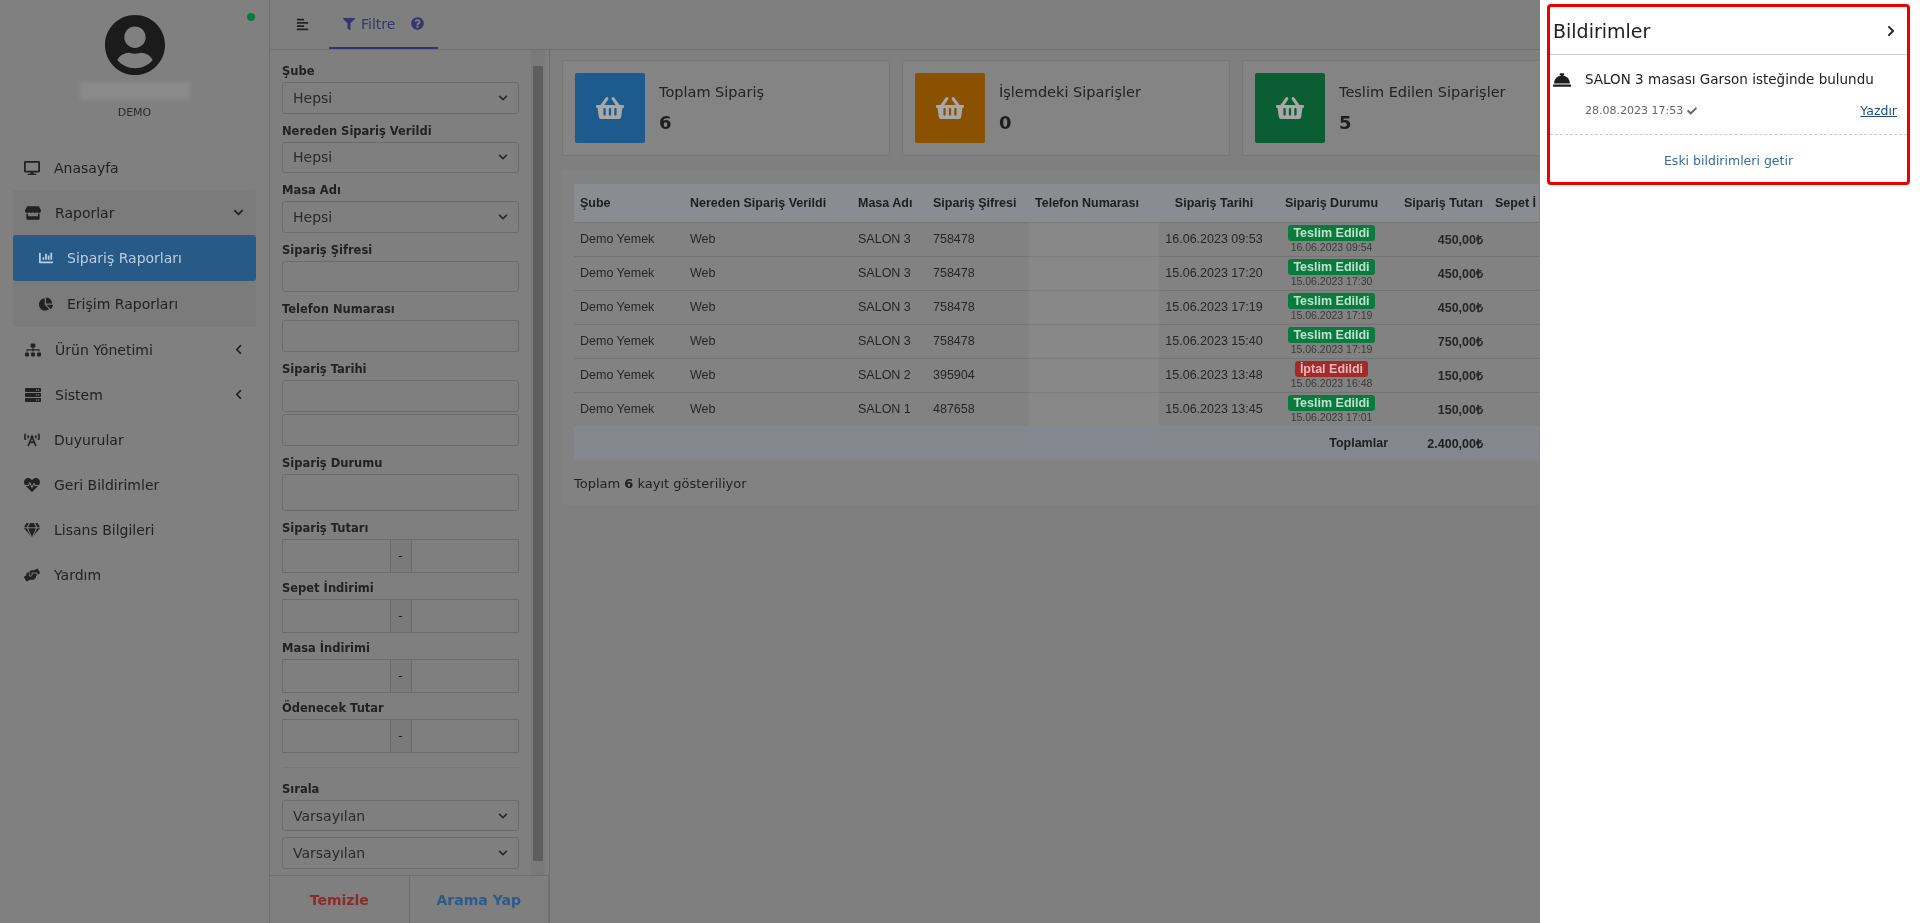 The height and width of the screenshot is (923, 1920). Describe the element at coordinates (1331, 369) in the screenshot. I see `status-badge: İptal Edildi` at that location.